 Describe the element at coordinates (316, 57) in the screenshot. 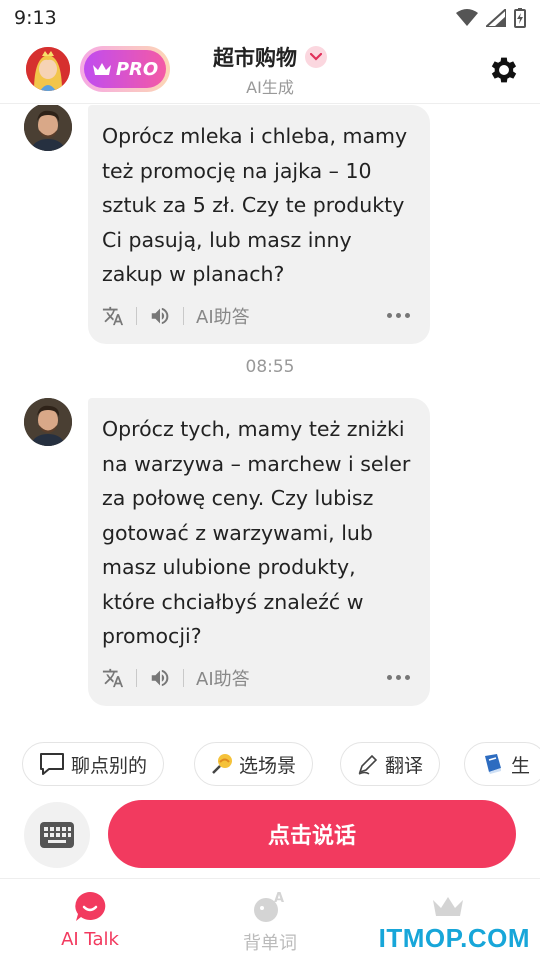

I see `chevron-down-icon` at that location.